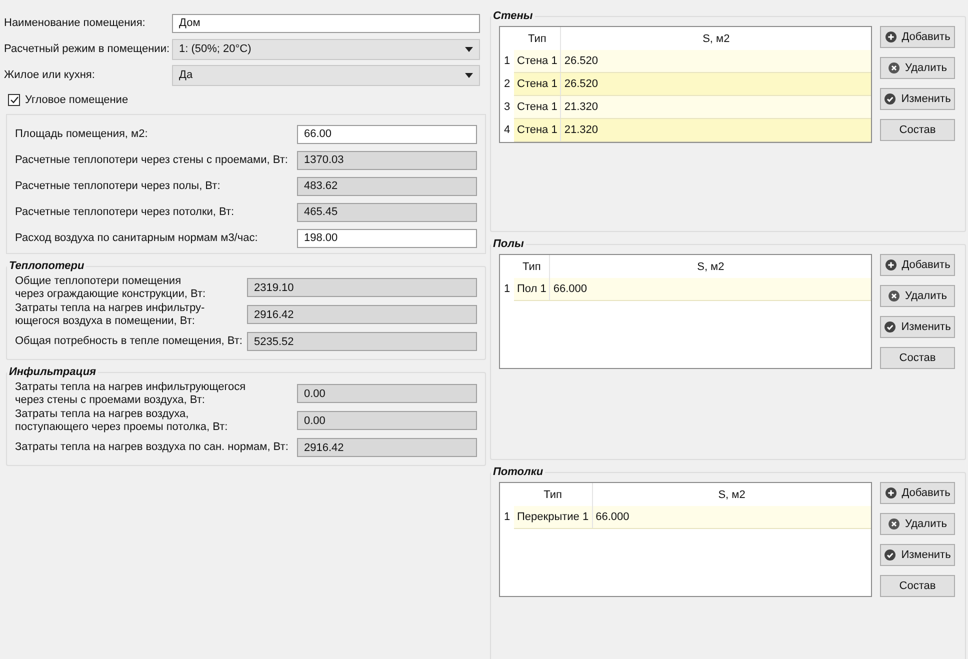 This screenshot has height=659, width=968. I want to click on readonly-field: 465.45, so click(387, 212).